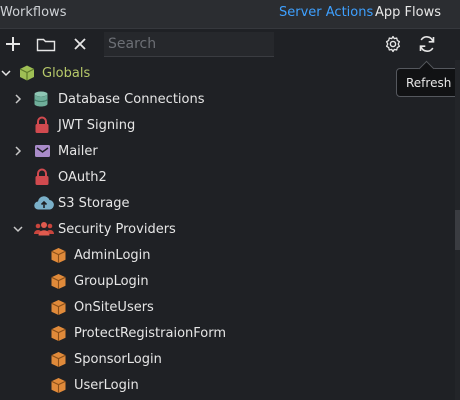 Image resolution: width=460 pixels, height=400 pixels. Describe the element at coordinates (227, 151) in the screenshot. I see `tree-item-mailer: Mailer` at that location.